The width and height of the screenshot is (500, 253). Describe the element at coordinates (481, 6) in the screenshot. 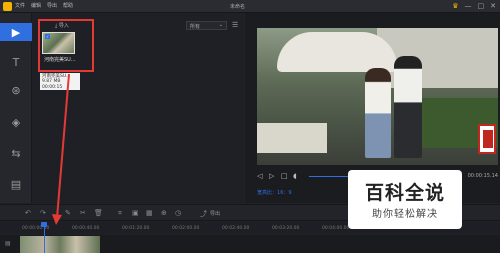

I see `maximize-button: □` at that location.